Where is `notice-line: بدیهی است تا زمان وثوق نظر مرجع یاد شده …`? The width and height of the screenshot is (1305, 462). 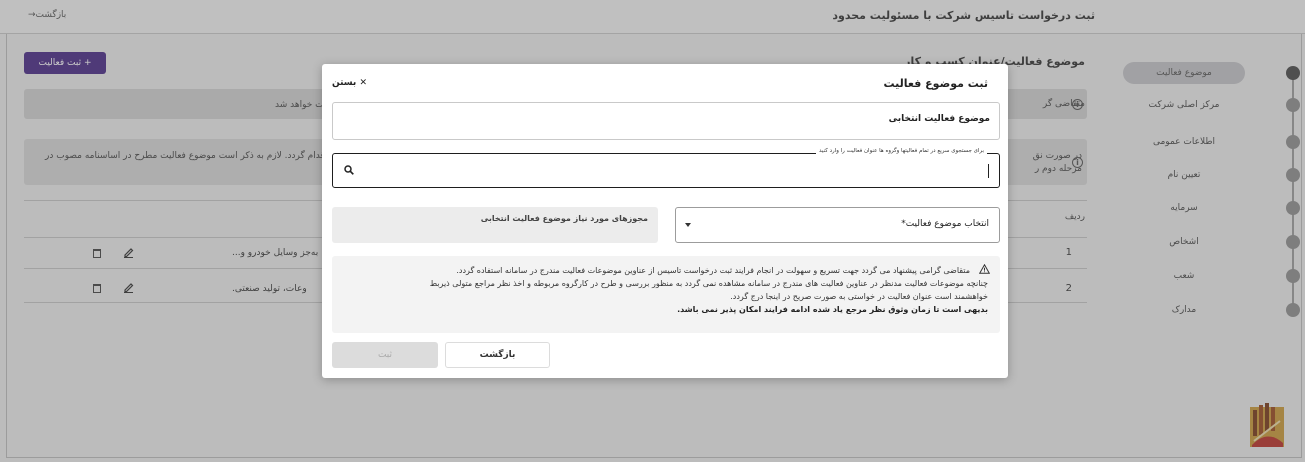 notice-line: بدیهی است تا زمان وثوق نظر مرجع یاد شده … is located at coordinates (832, 309).